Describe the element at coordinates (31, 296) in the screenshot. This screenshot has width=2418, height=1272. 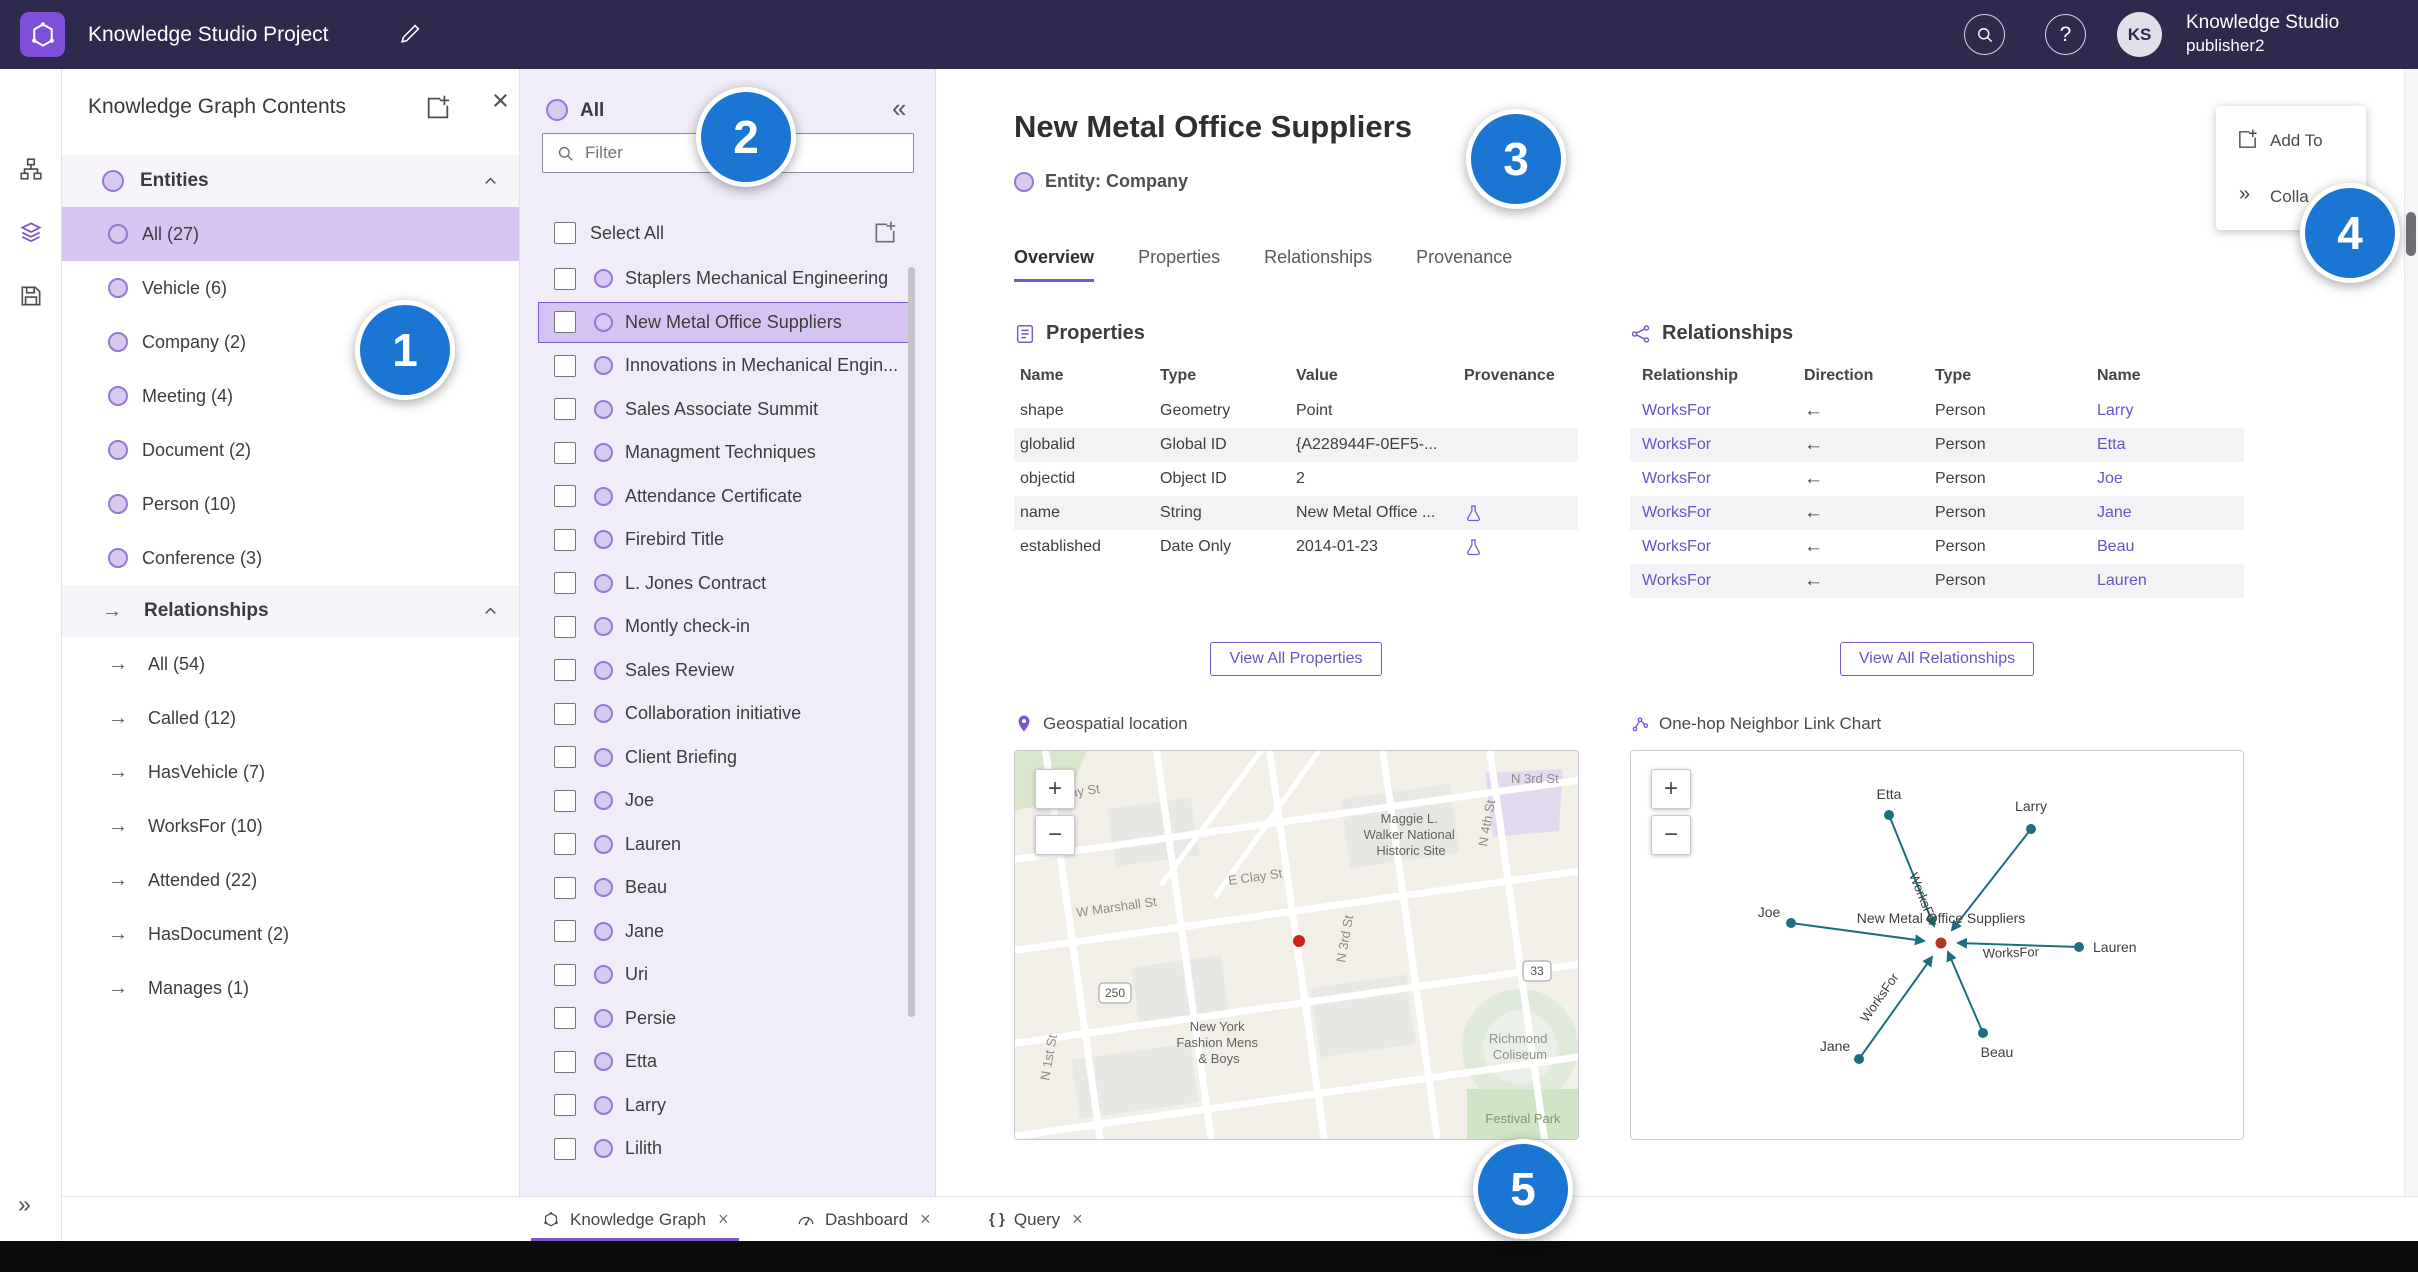
I see `save-panel-button` at that location.